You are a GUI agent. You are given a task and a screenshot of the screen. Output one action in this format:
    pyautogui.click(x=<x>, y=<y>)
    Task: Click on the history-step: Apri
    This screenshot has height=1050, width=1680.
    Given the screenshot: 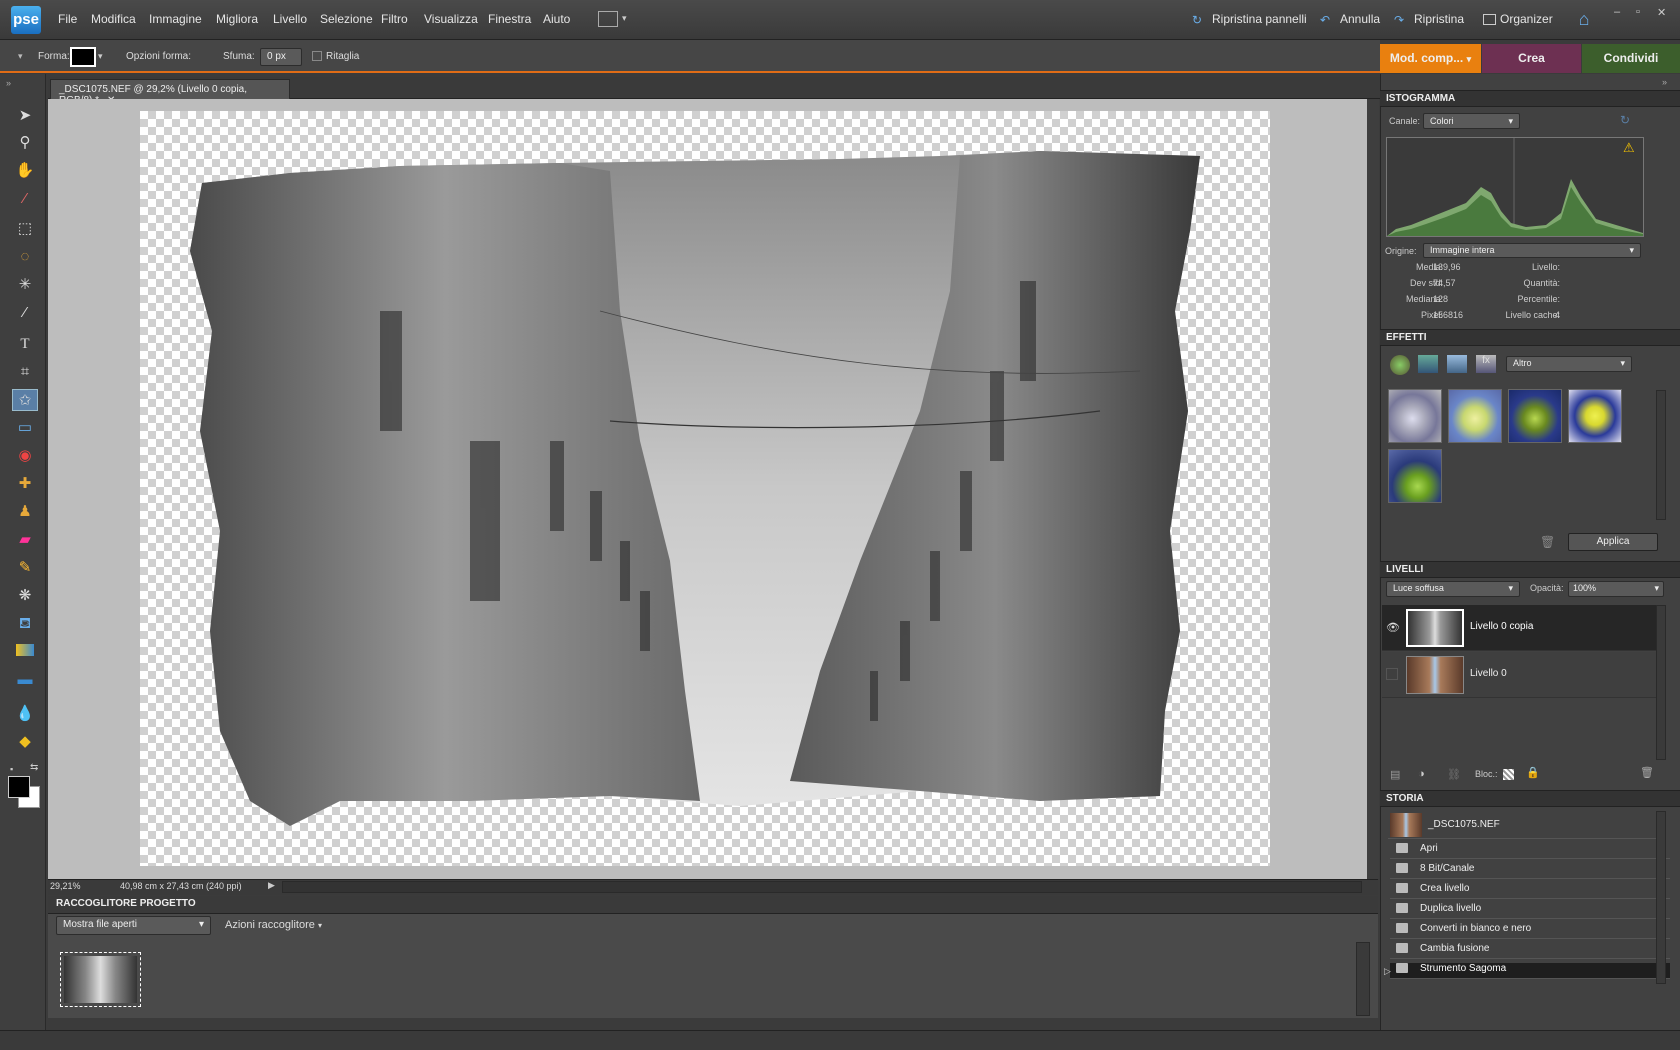 What is the action you would take?
    pyautogui.click(x=1530, y=851)
    